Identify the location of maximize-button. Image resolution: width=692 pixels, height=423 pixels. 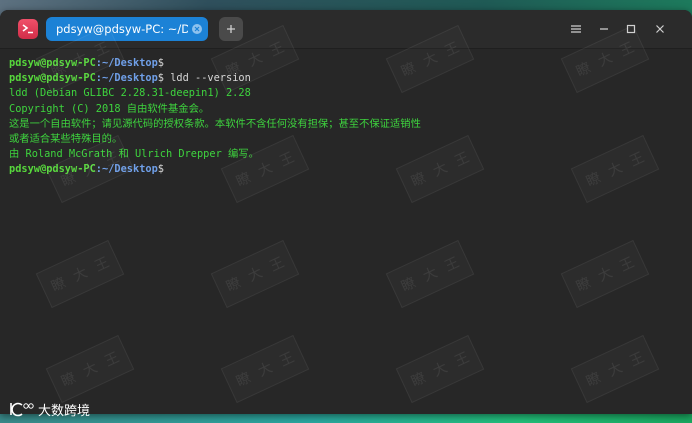
(631, 29).